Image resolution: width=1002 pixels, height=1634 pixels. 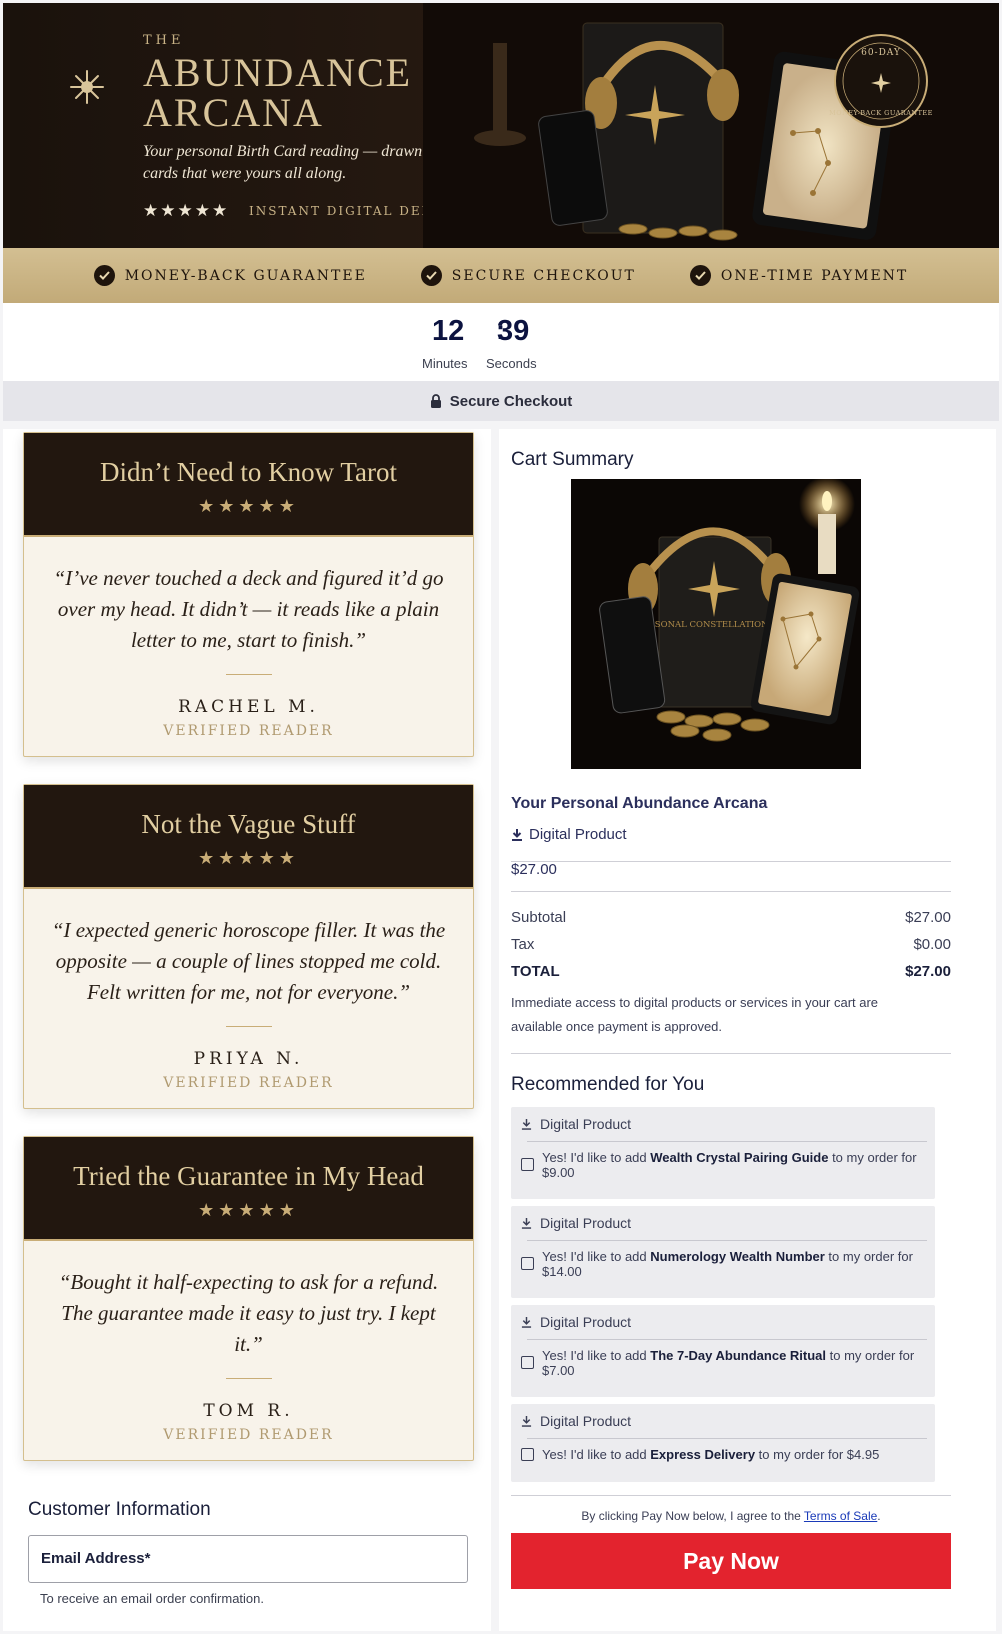 What do you see at coordinates (731, 917) in the screenshot?
I see `subtotal-row: Subtotal $27.00` at bounding box center [731, 917].